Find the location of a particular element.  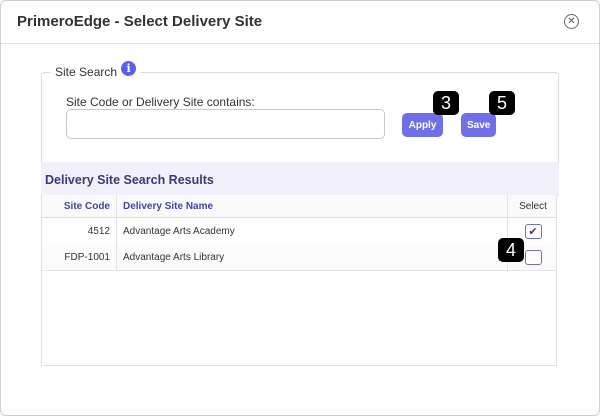

table-row: FDP-1001 Advantage Arts Library is located at coordinates (299, 257).